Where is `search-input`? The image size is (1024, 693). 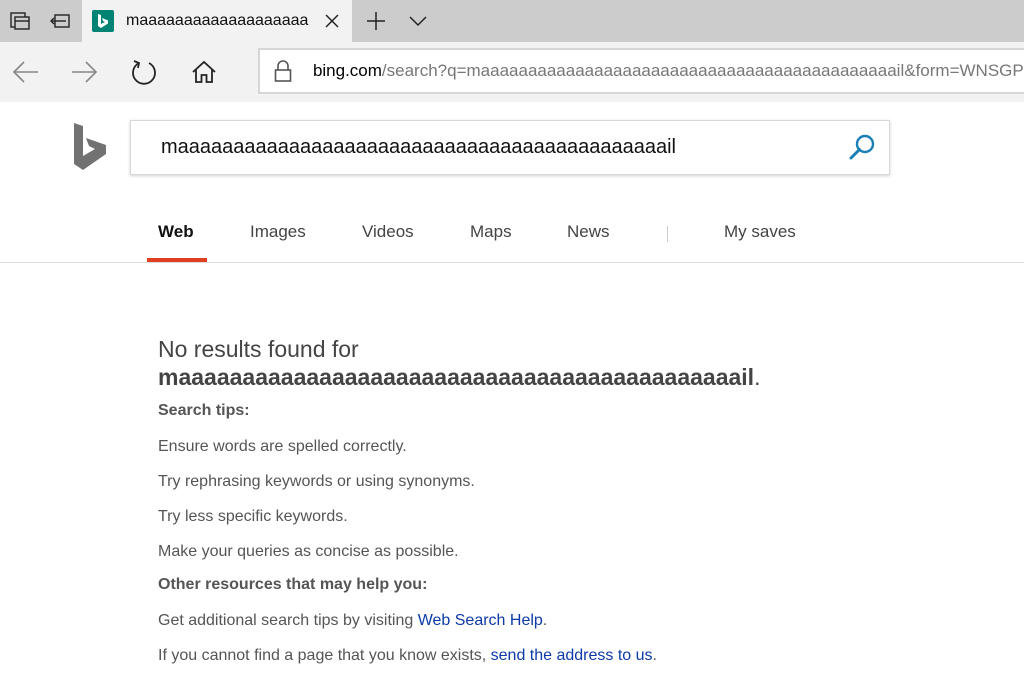
search-input is located at coordinates (496, 147).